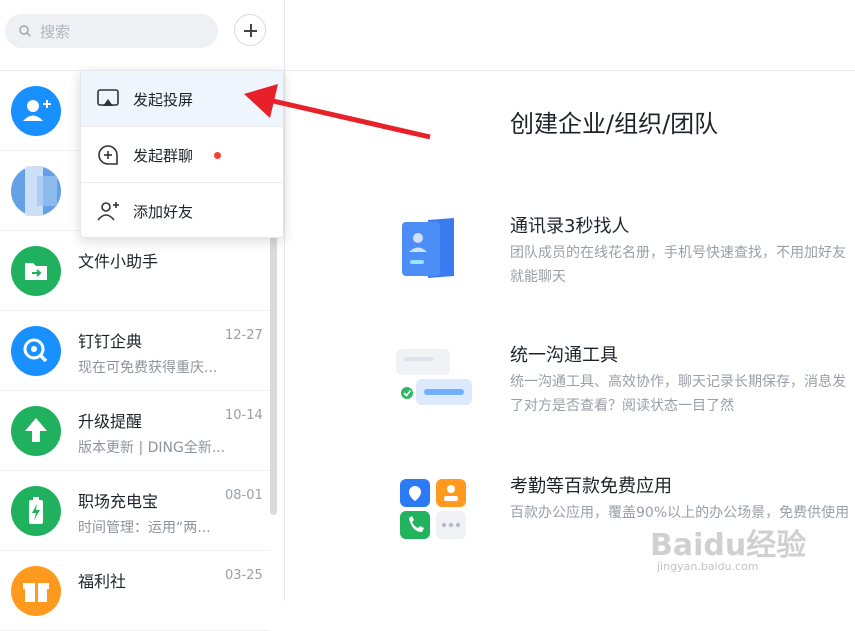  What do you see at coordinates (434, 377) in the screenshot?
I see `chat-bubbles-icon` at bounding box center [434, 377].